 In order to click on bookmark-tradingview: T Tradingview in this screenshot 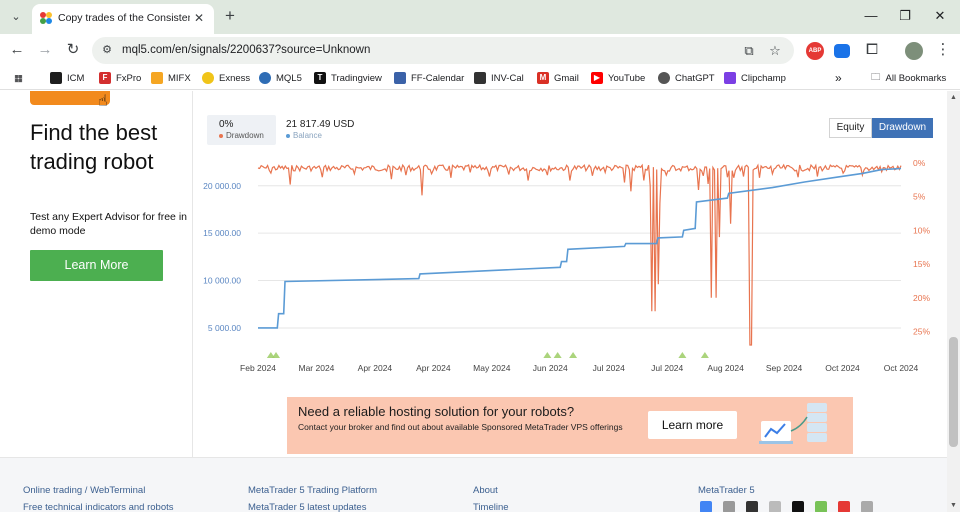, I will do `click(348, 78)`.